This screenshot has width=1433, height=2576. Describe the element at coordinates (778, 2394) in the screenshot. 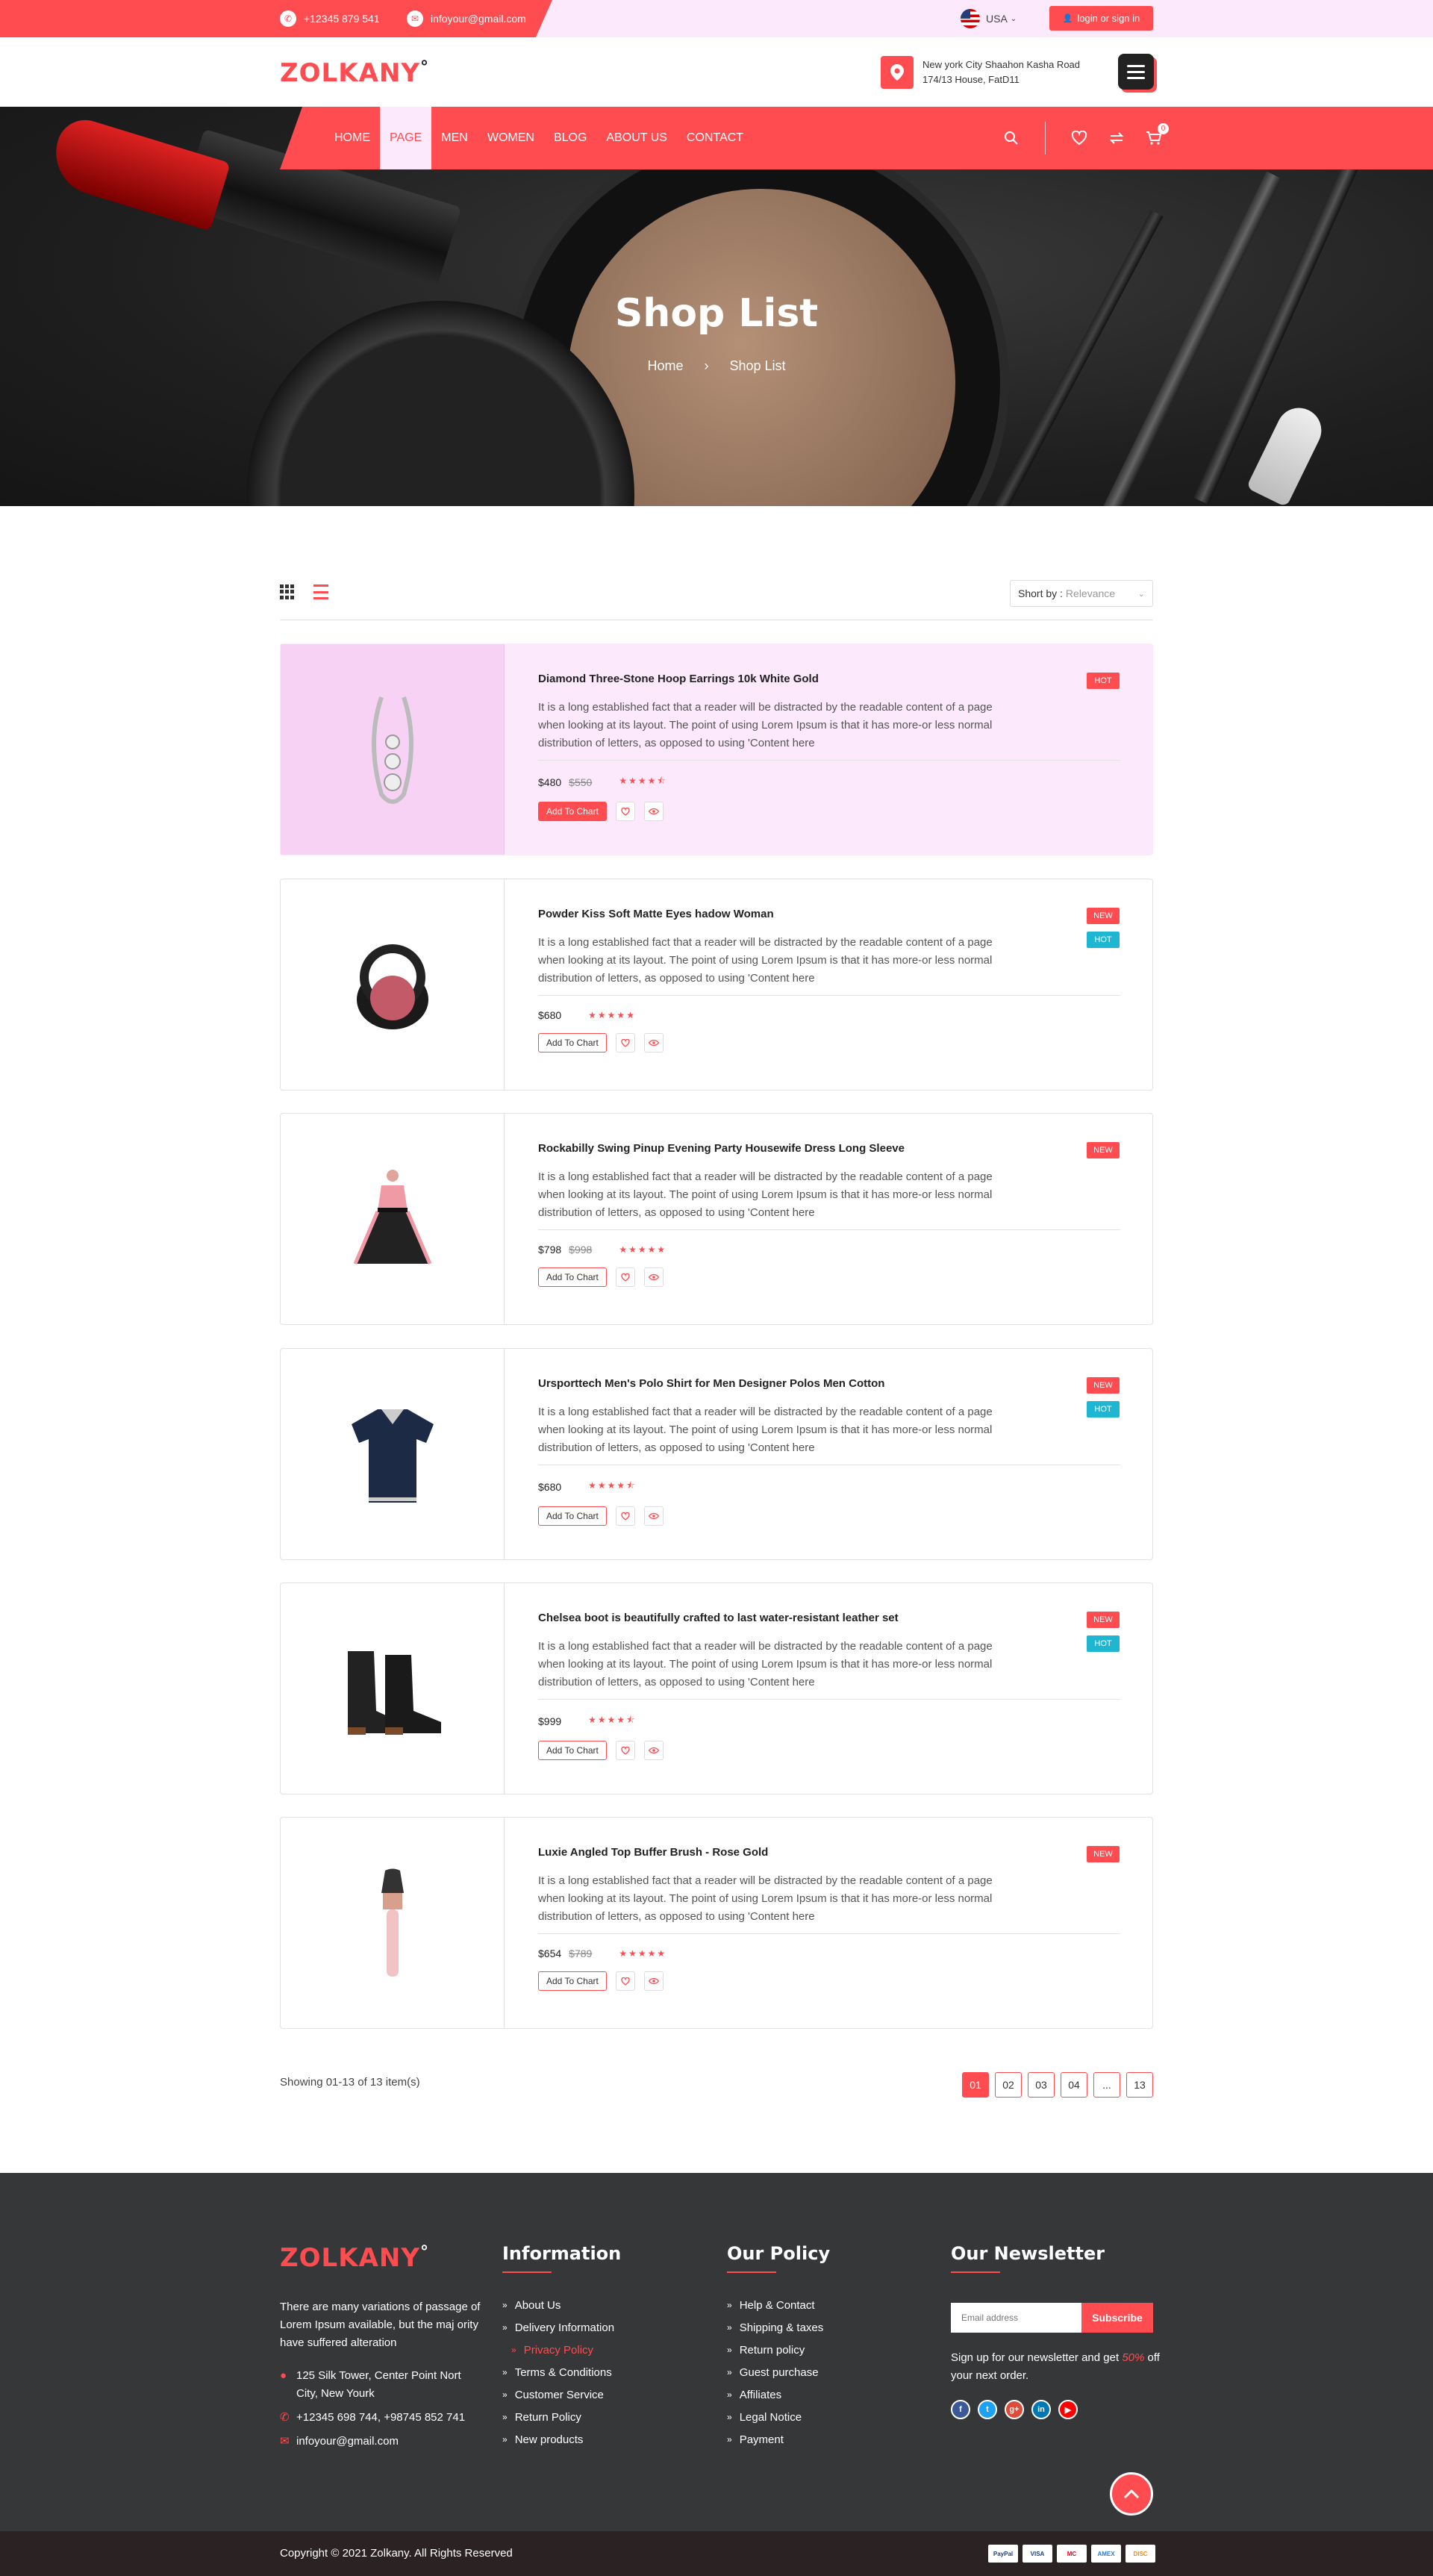

I see `footer-link: » Affiliates` at that location.